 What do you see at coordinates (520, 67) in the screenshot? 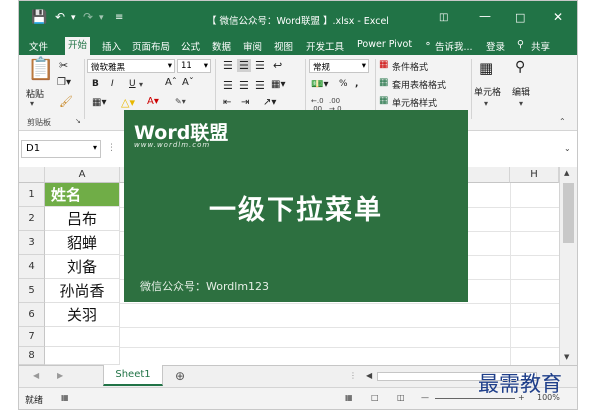
I see `find-icon: ⚲` at bounding box center [520, 67].